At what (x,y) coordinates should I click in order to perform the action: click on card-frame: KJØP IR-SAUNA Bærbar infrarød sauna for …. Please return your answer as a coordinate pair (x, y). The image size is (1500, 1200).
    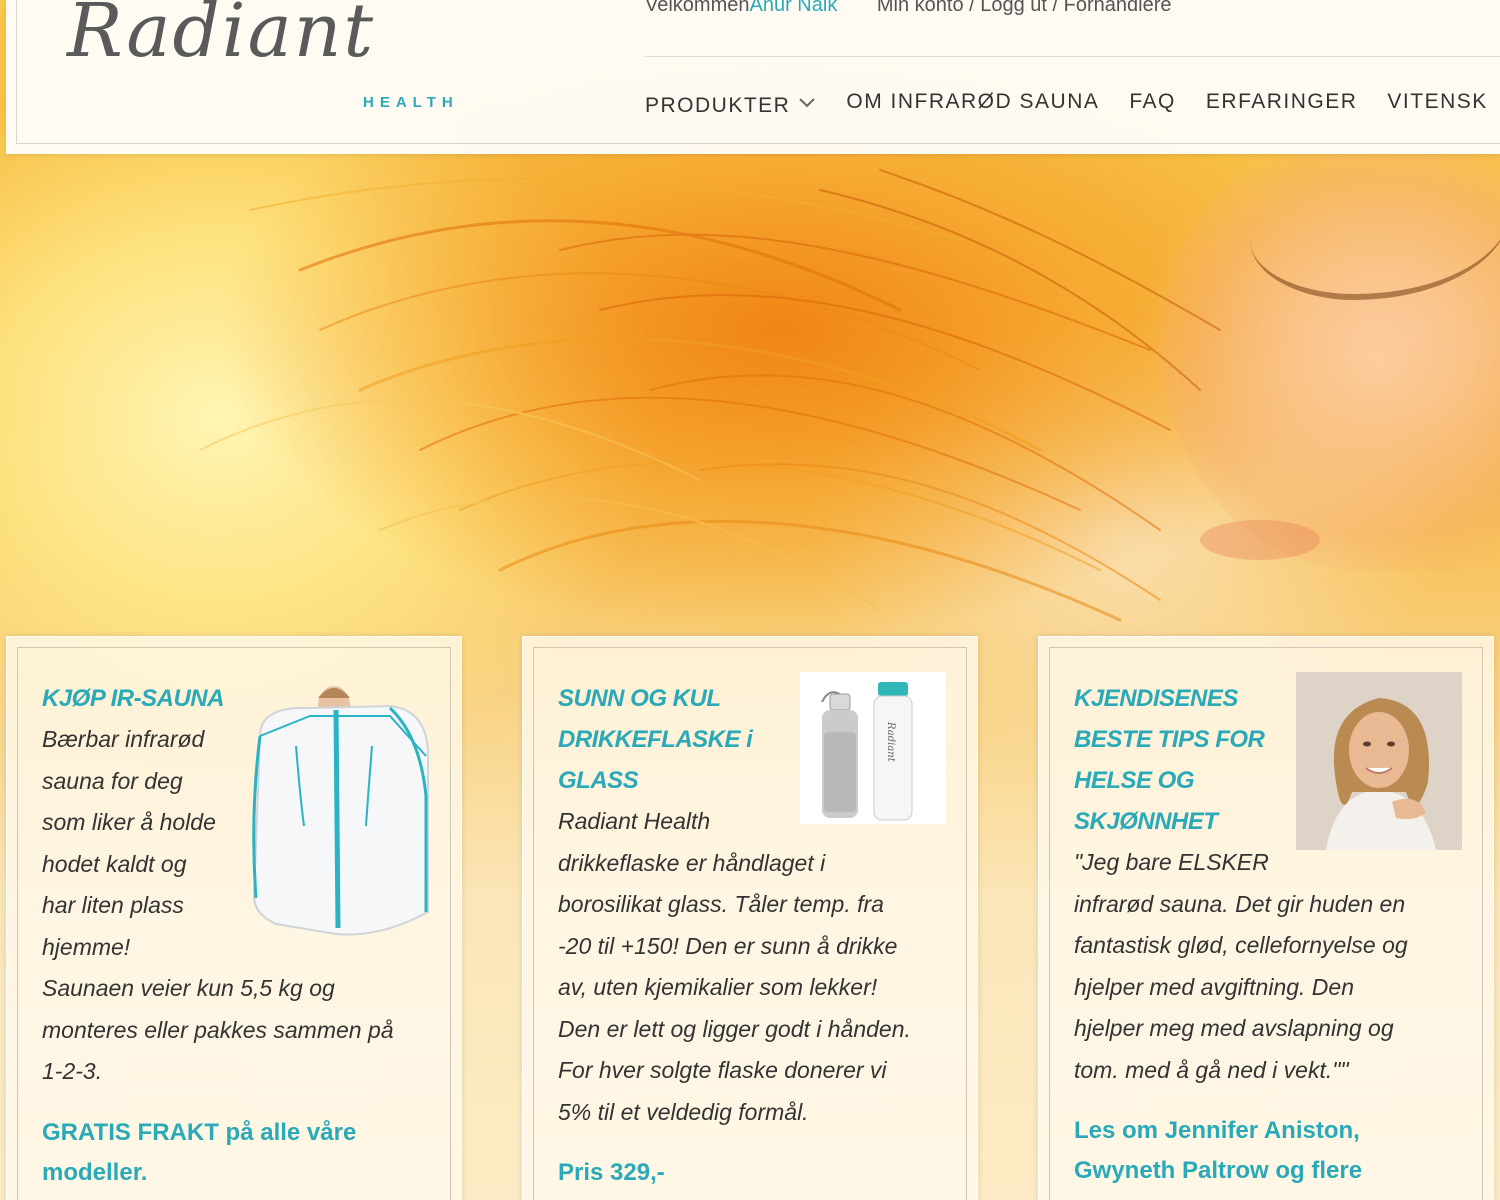
    Looking at the image, I should click on (234, 923).